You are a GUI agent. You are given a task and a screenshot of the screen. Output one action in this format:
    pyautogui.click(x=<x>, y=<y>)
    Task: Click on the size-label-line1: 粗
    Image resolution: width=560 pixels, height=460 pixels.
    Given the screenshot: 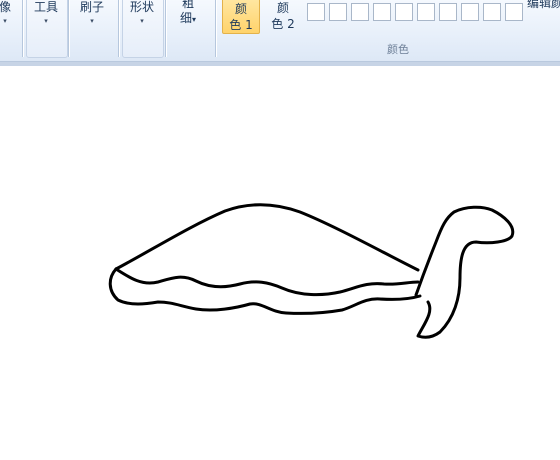 What is the action you would take?
    pyautogui.click(x=187, y=5)
    